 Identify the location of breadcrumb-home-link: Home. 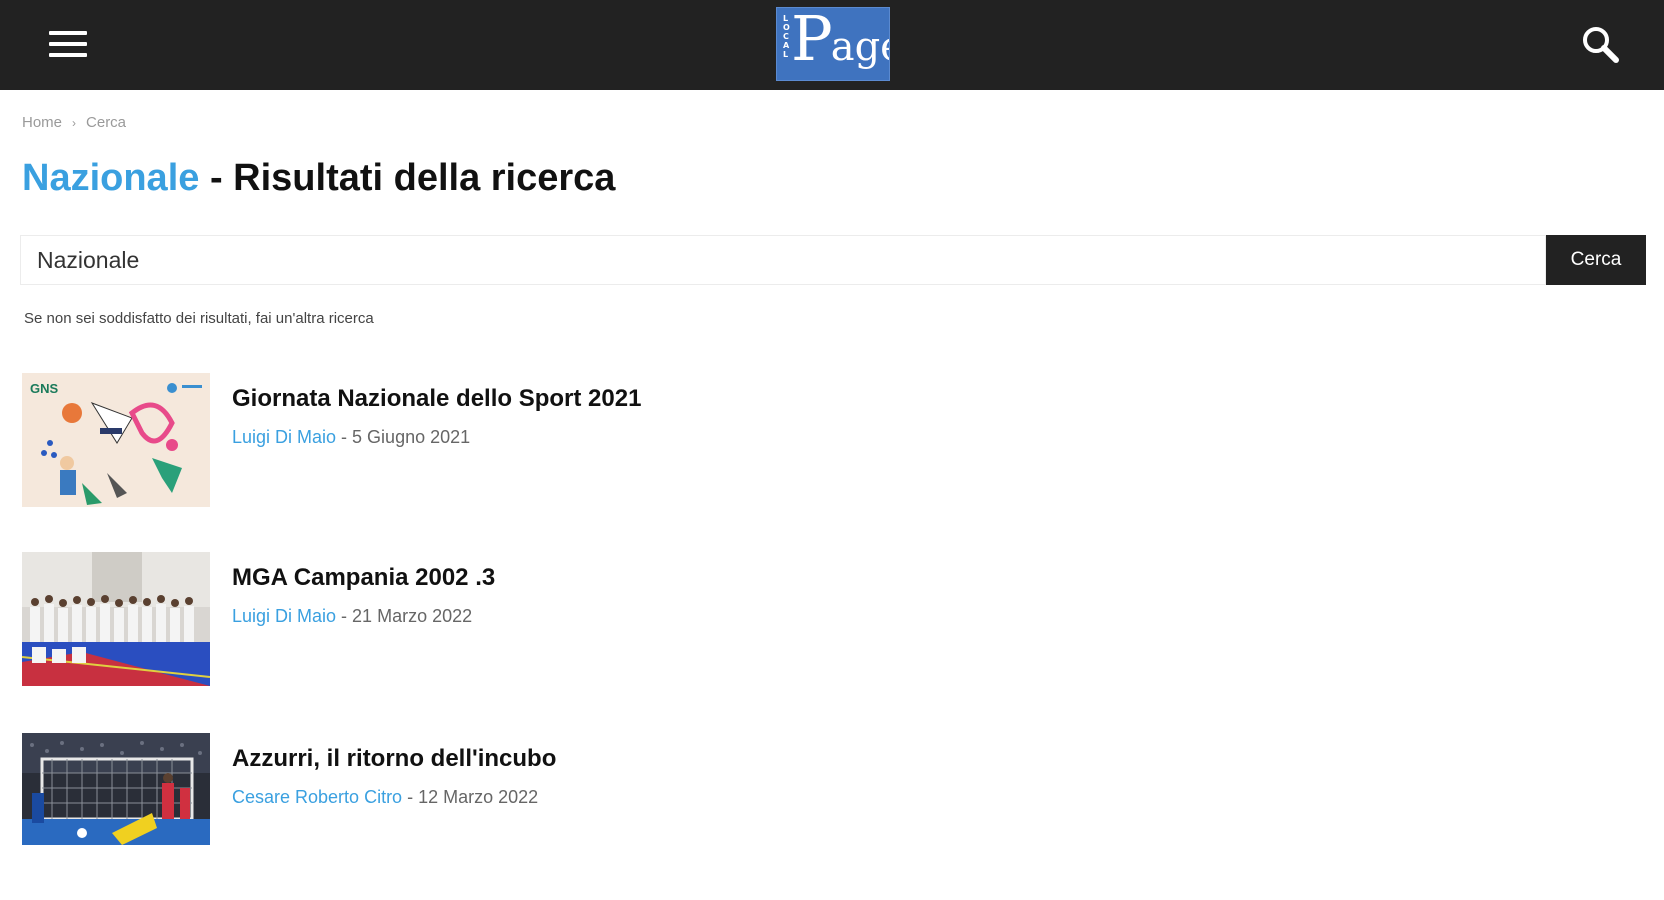
(42, 122).